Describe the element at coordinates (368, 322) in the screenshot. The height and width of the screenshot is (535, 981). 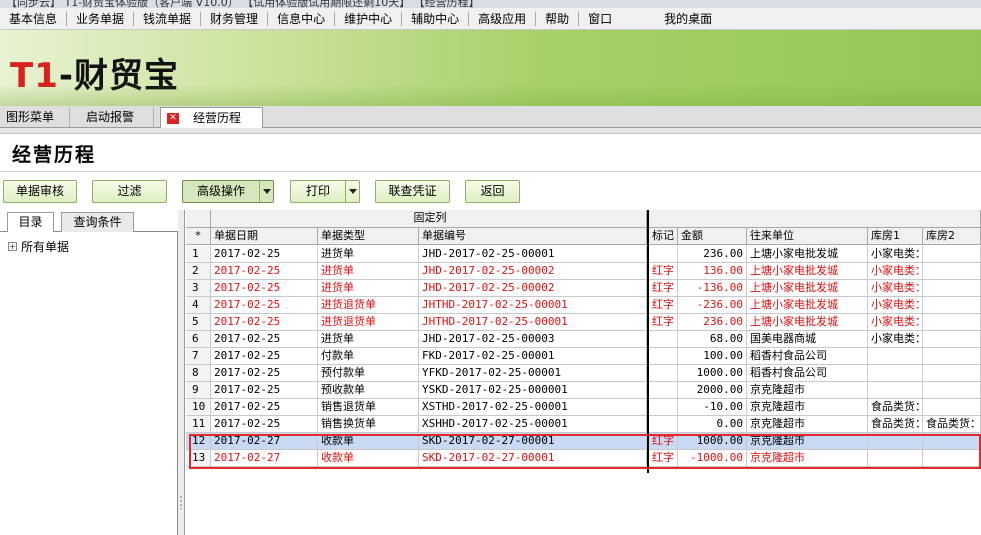
I see `type-cell: 进货退货单` at that location.